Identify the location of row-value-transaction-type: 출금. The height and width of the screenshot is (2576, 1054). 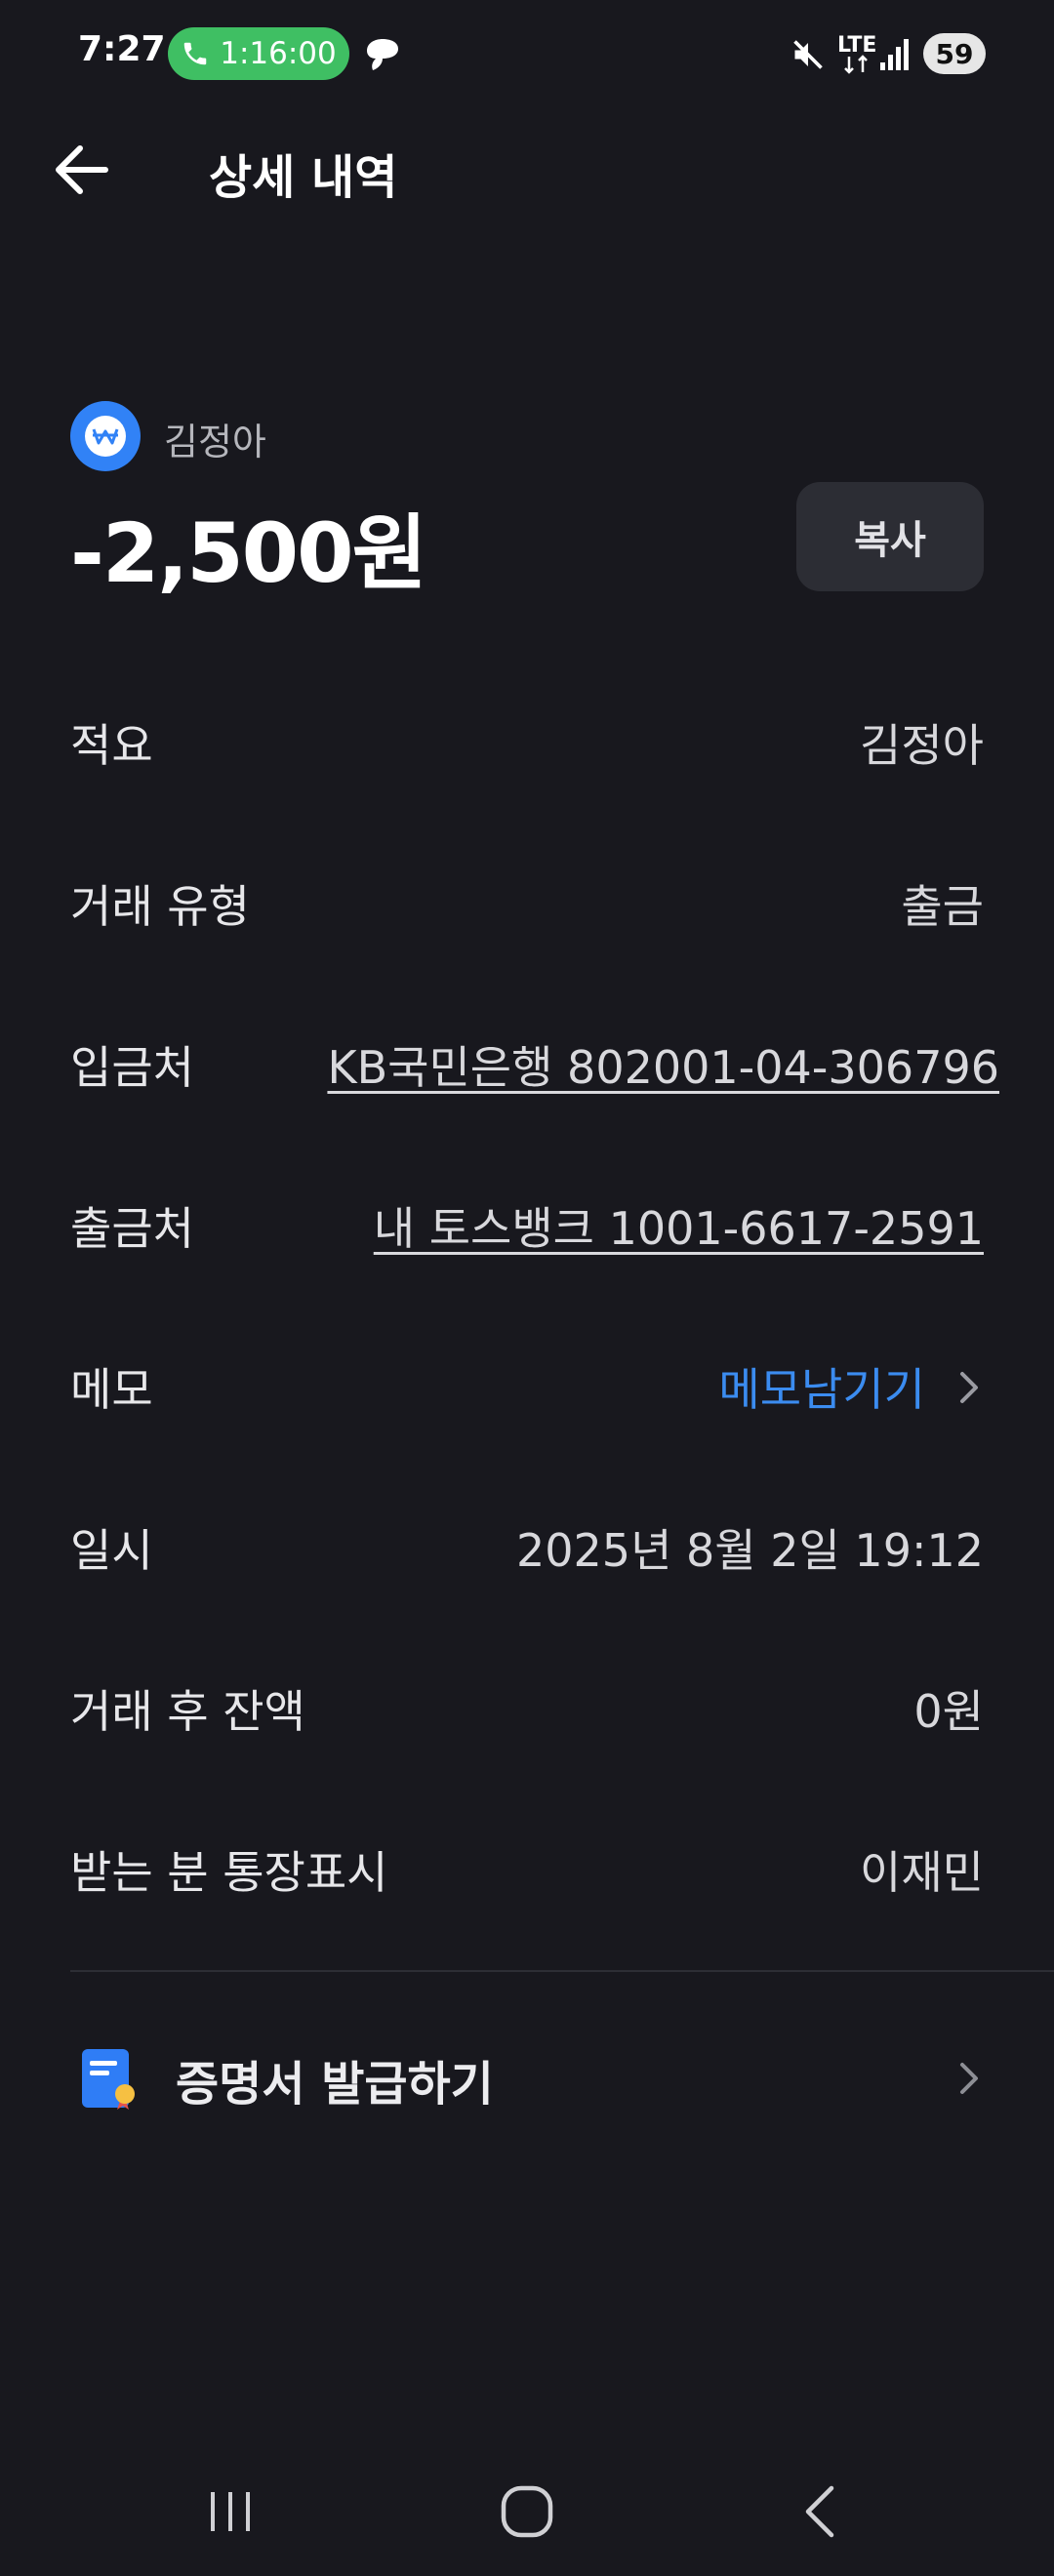
(942, 906).